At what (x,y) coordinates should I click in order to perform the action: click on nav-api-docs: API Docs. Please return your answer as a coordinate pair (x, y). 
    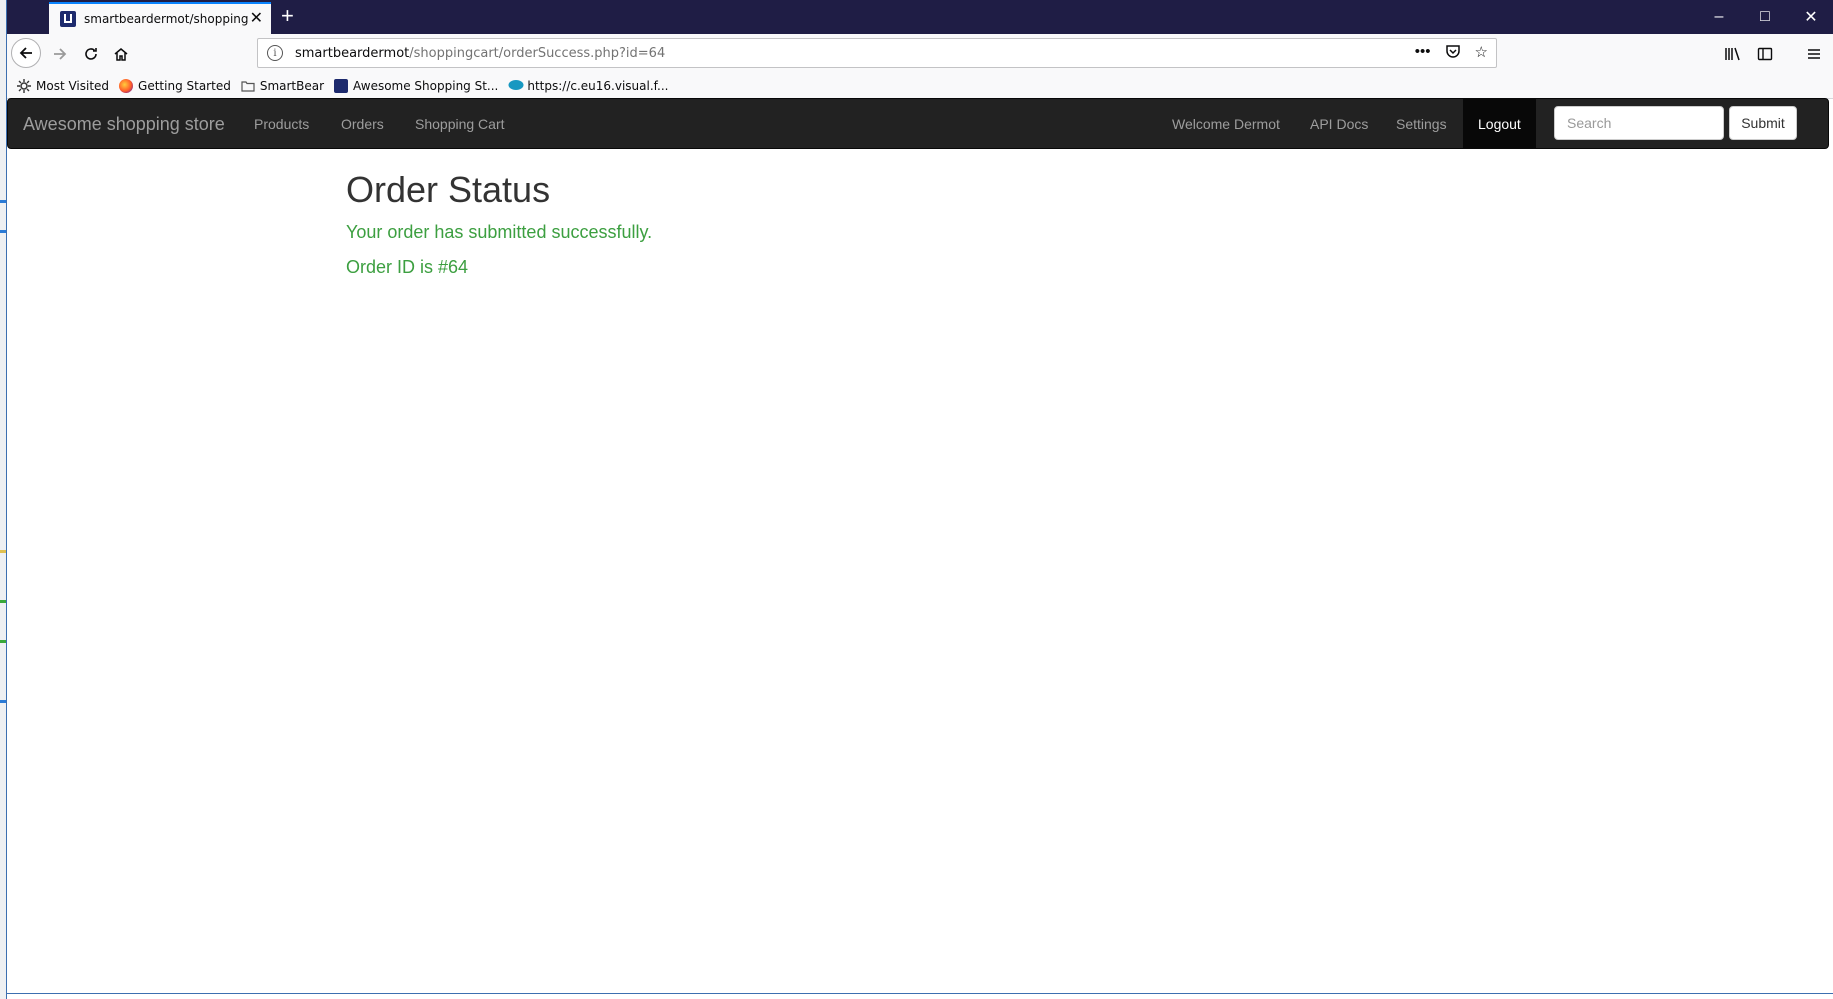
    Looking at the image, I should click on (1339, 124).